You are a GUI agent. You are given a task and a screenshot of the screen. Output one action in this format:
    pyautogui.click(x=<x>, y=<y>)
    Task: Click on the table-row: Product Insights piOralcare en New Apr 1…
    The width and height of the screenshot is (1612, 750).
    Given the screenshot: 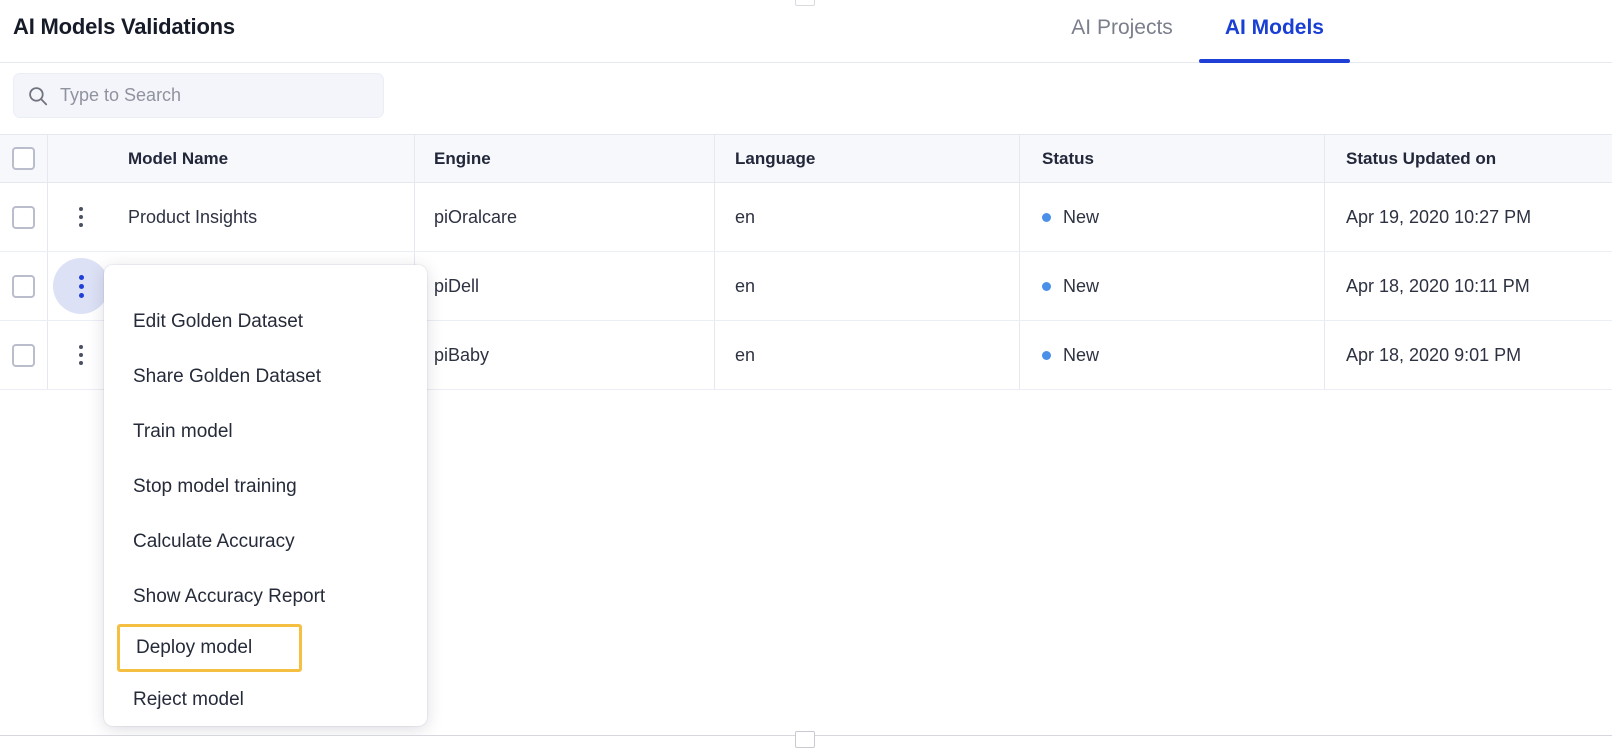 What is the action you would take?
    pyautogui.click(x=806, y=217)
    